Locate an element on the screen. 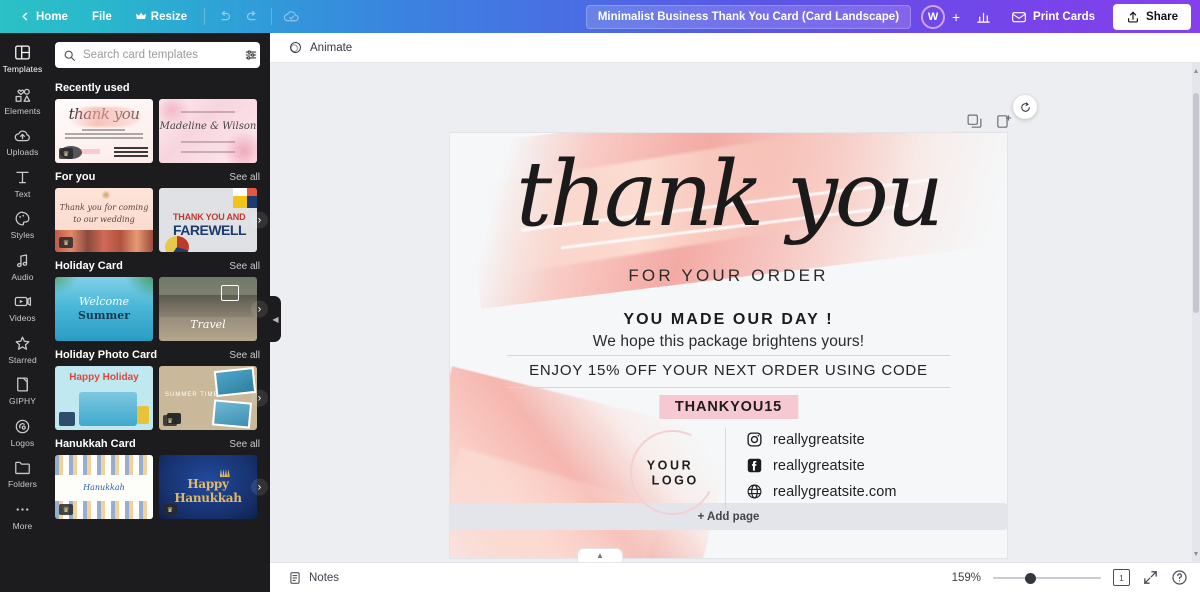 This screenshot has height=592, width=1200. rail-item-elements: Elements is located at coordinates (22, 100).